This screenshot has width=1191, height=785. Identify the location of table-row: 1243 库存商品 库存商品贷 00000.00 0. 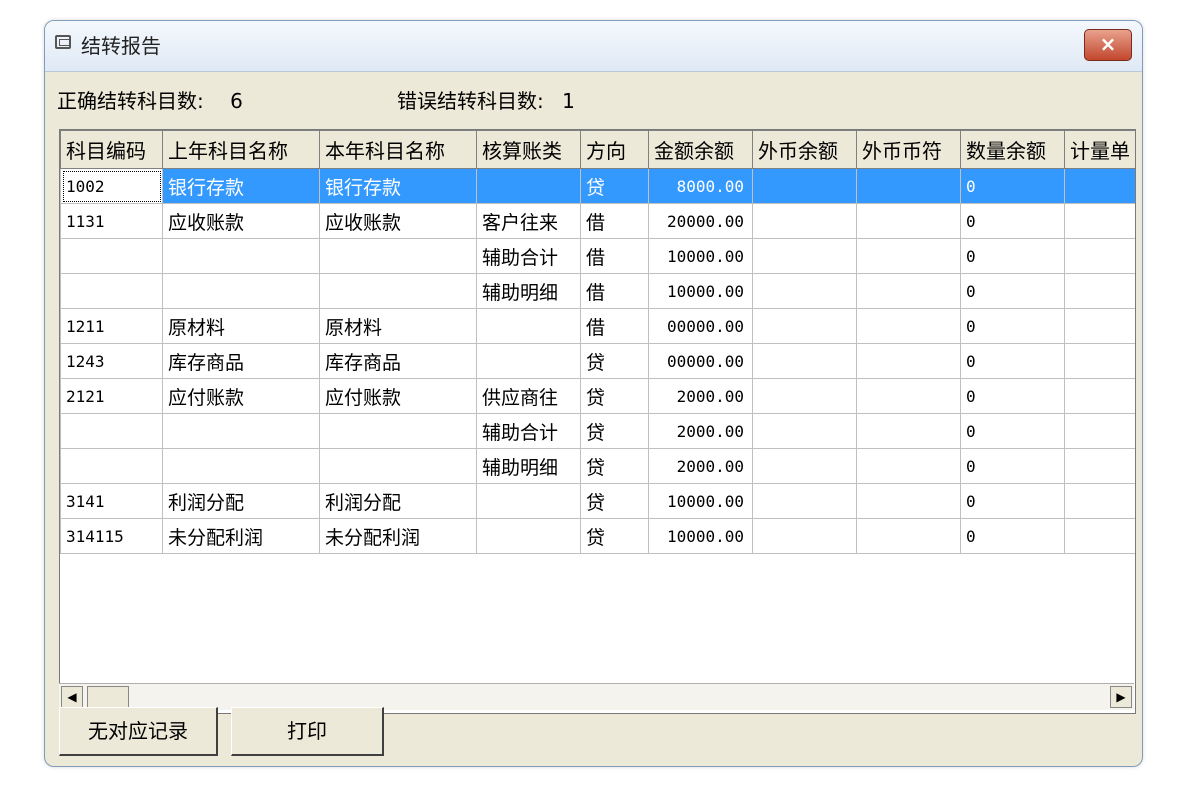
(597, 361).